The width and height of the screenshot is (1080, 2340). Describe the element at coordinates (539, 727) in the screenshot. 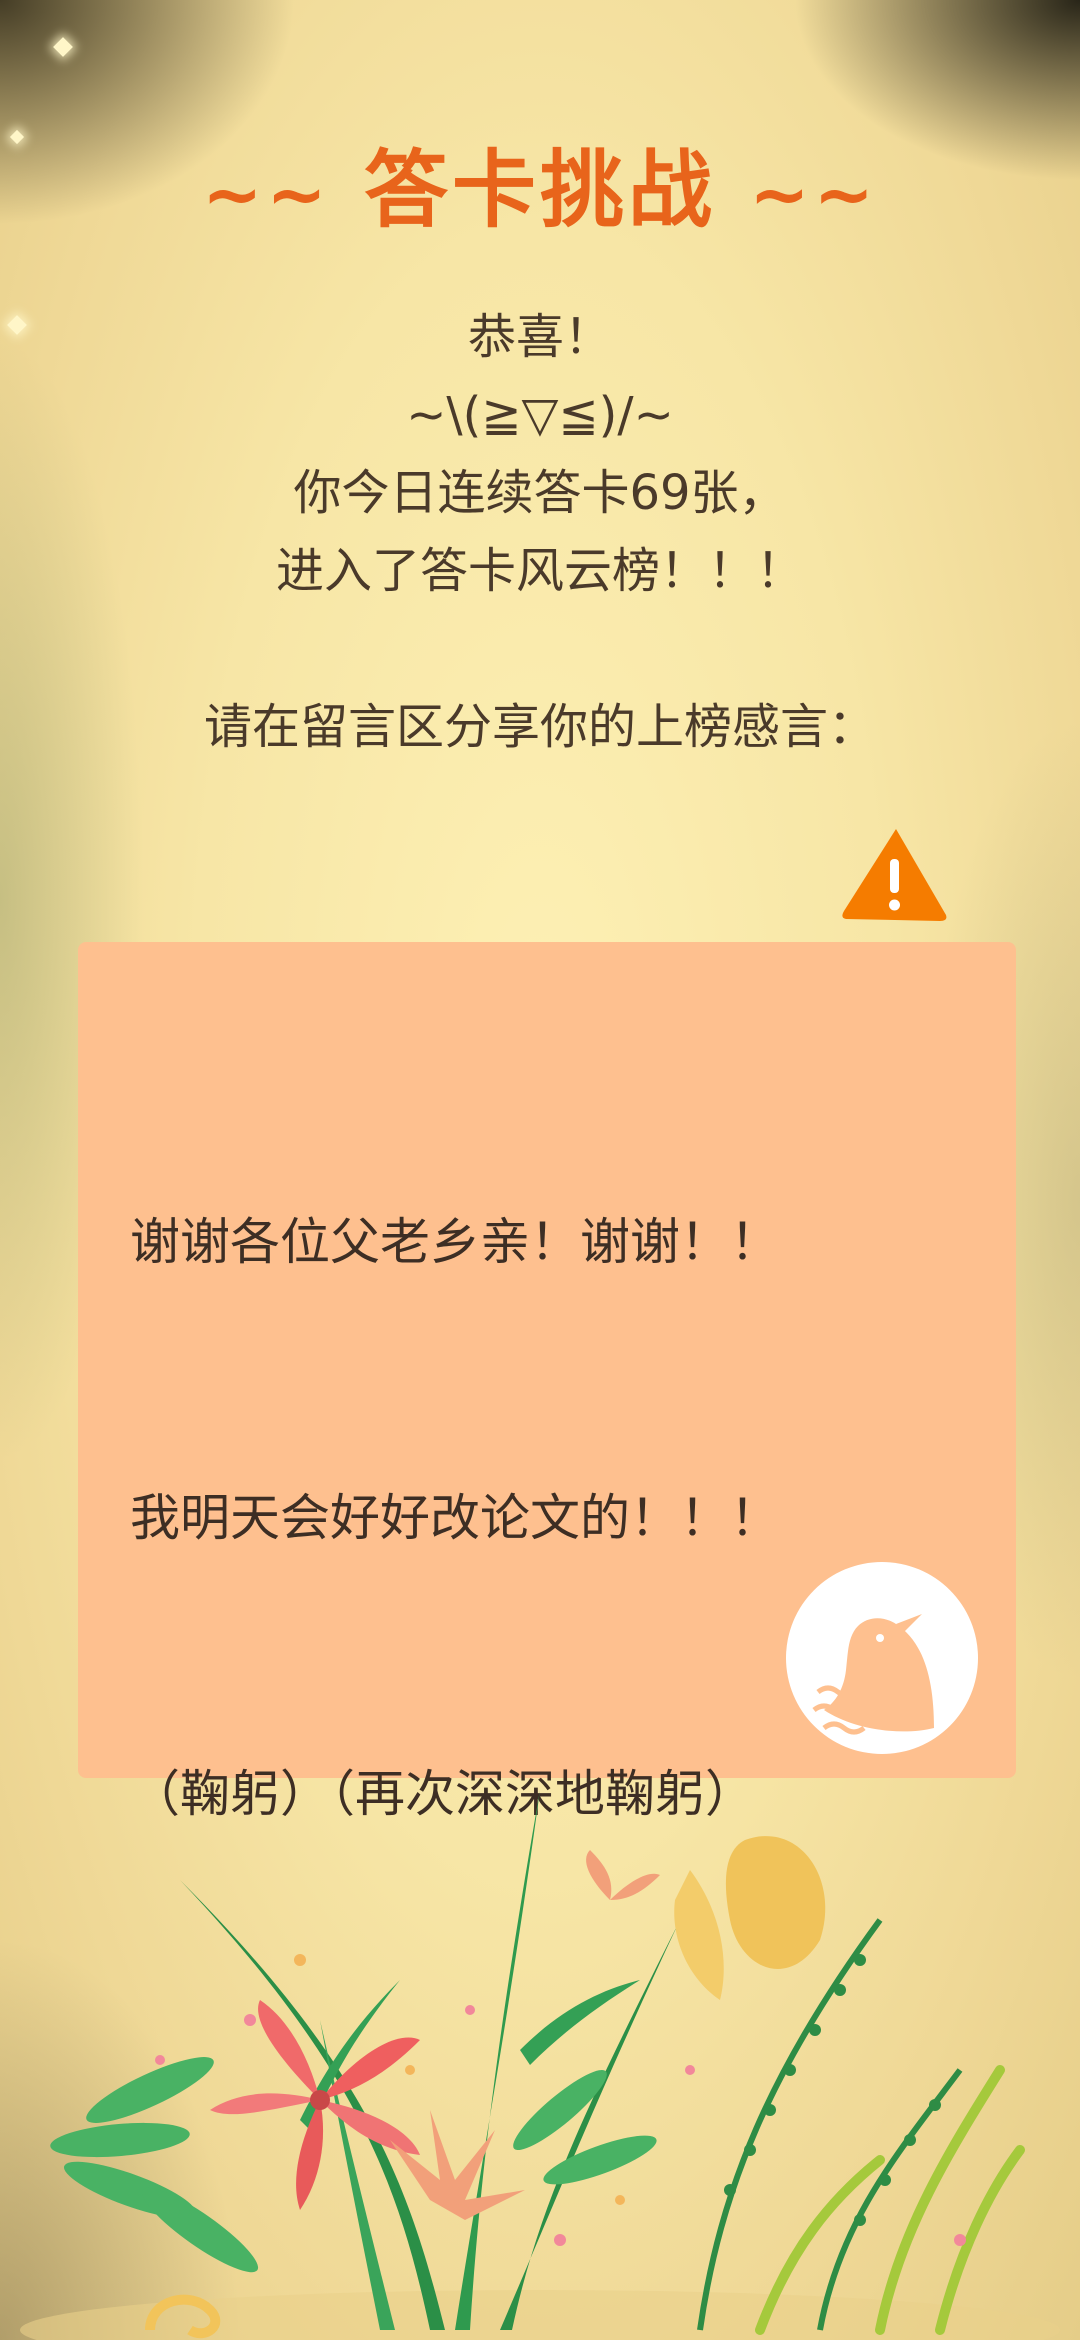

I see `share-prompt: 请在留言区分享你的上榜感言：` at that location.